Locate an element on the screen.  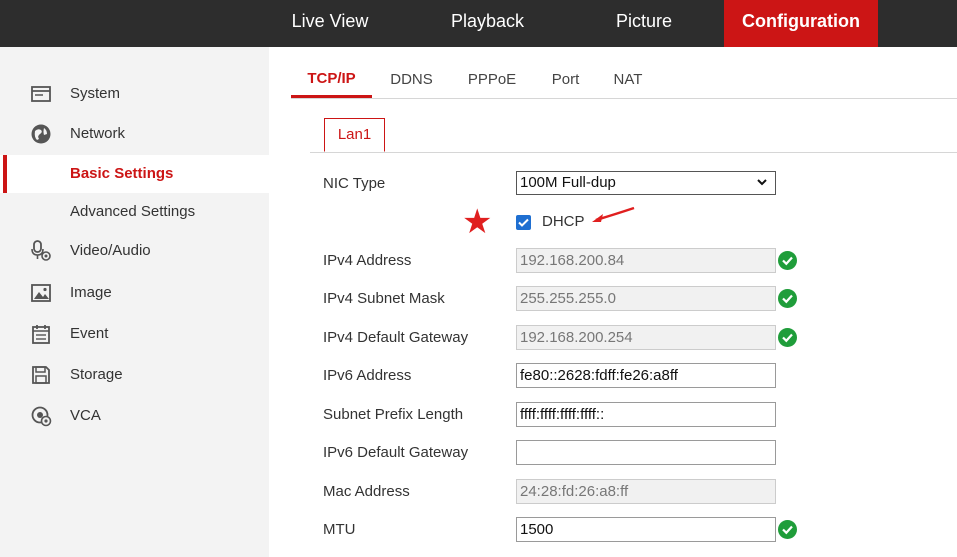
sidebar-item-label: Storage is located at coordinates (96, 374).